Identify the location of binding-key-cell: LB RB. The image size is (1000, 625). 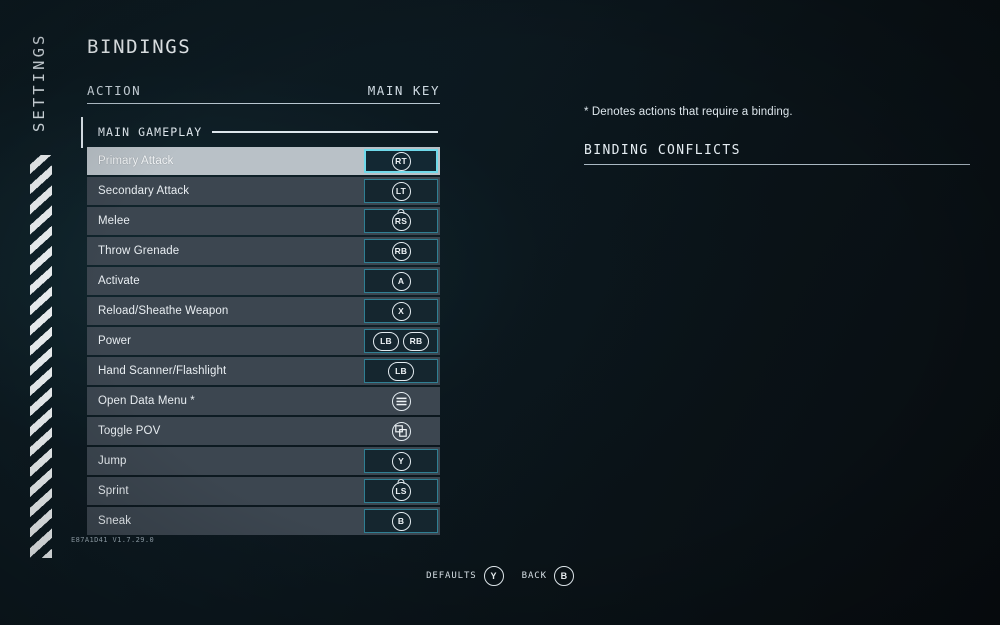
(401, 341).